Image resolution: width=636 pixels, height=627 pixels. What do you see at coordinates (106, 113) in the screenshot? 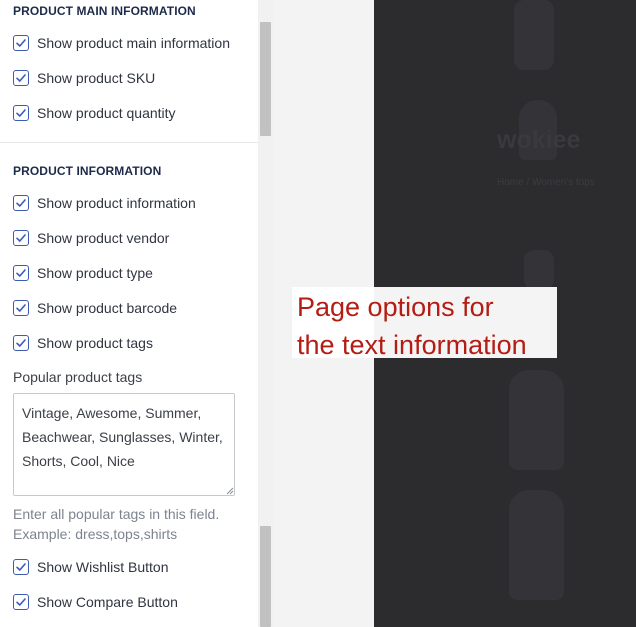
I see `option-label: Show product quantity` at bounding box center [106, 113].